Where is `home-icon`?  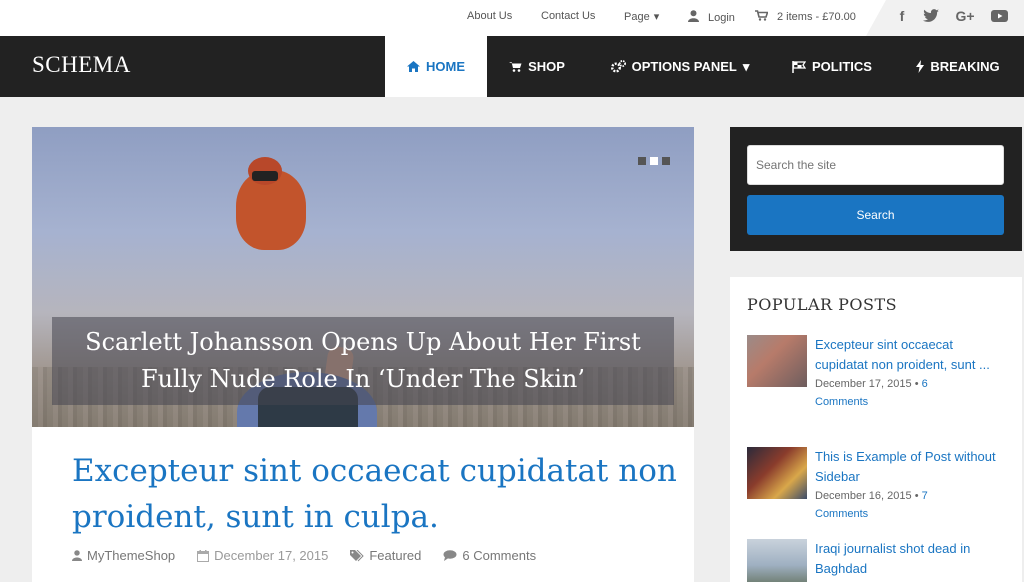
home-icon is located at coordinates (413, 66).